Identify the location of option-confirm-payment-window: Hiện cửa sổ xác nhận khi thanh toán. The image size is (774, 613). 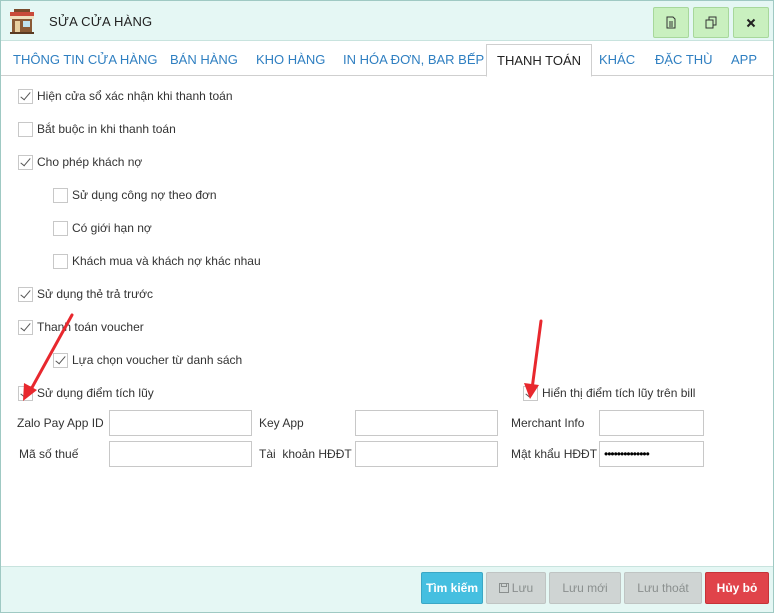
(125, 96).